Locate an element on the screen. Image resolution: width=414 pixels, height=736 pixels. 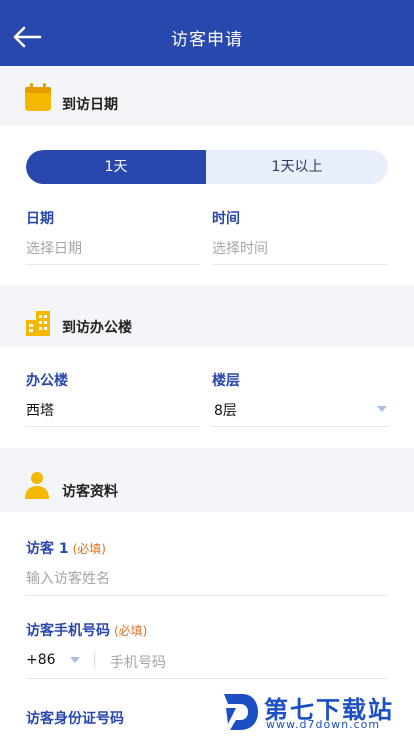
watermark: 第七下载站 www.d7down.com is located at coordinates (317, 712).